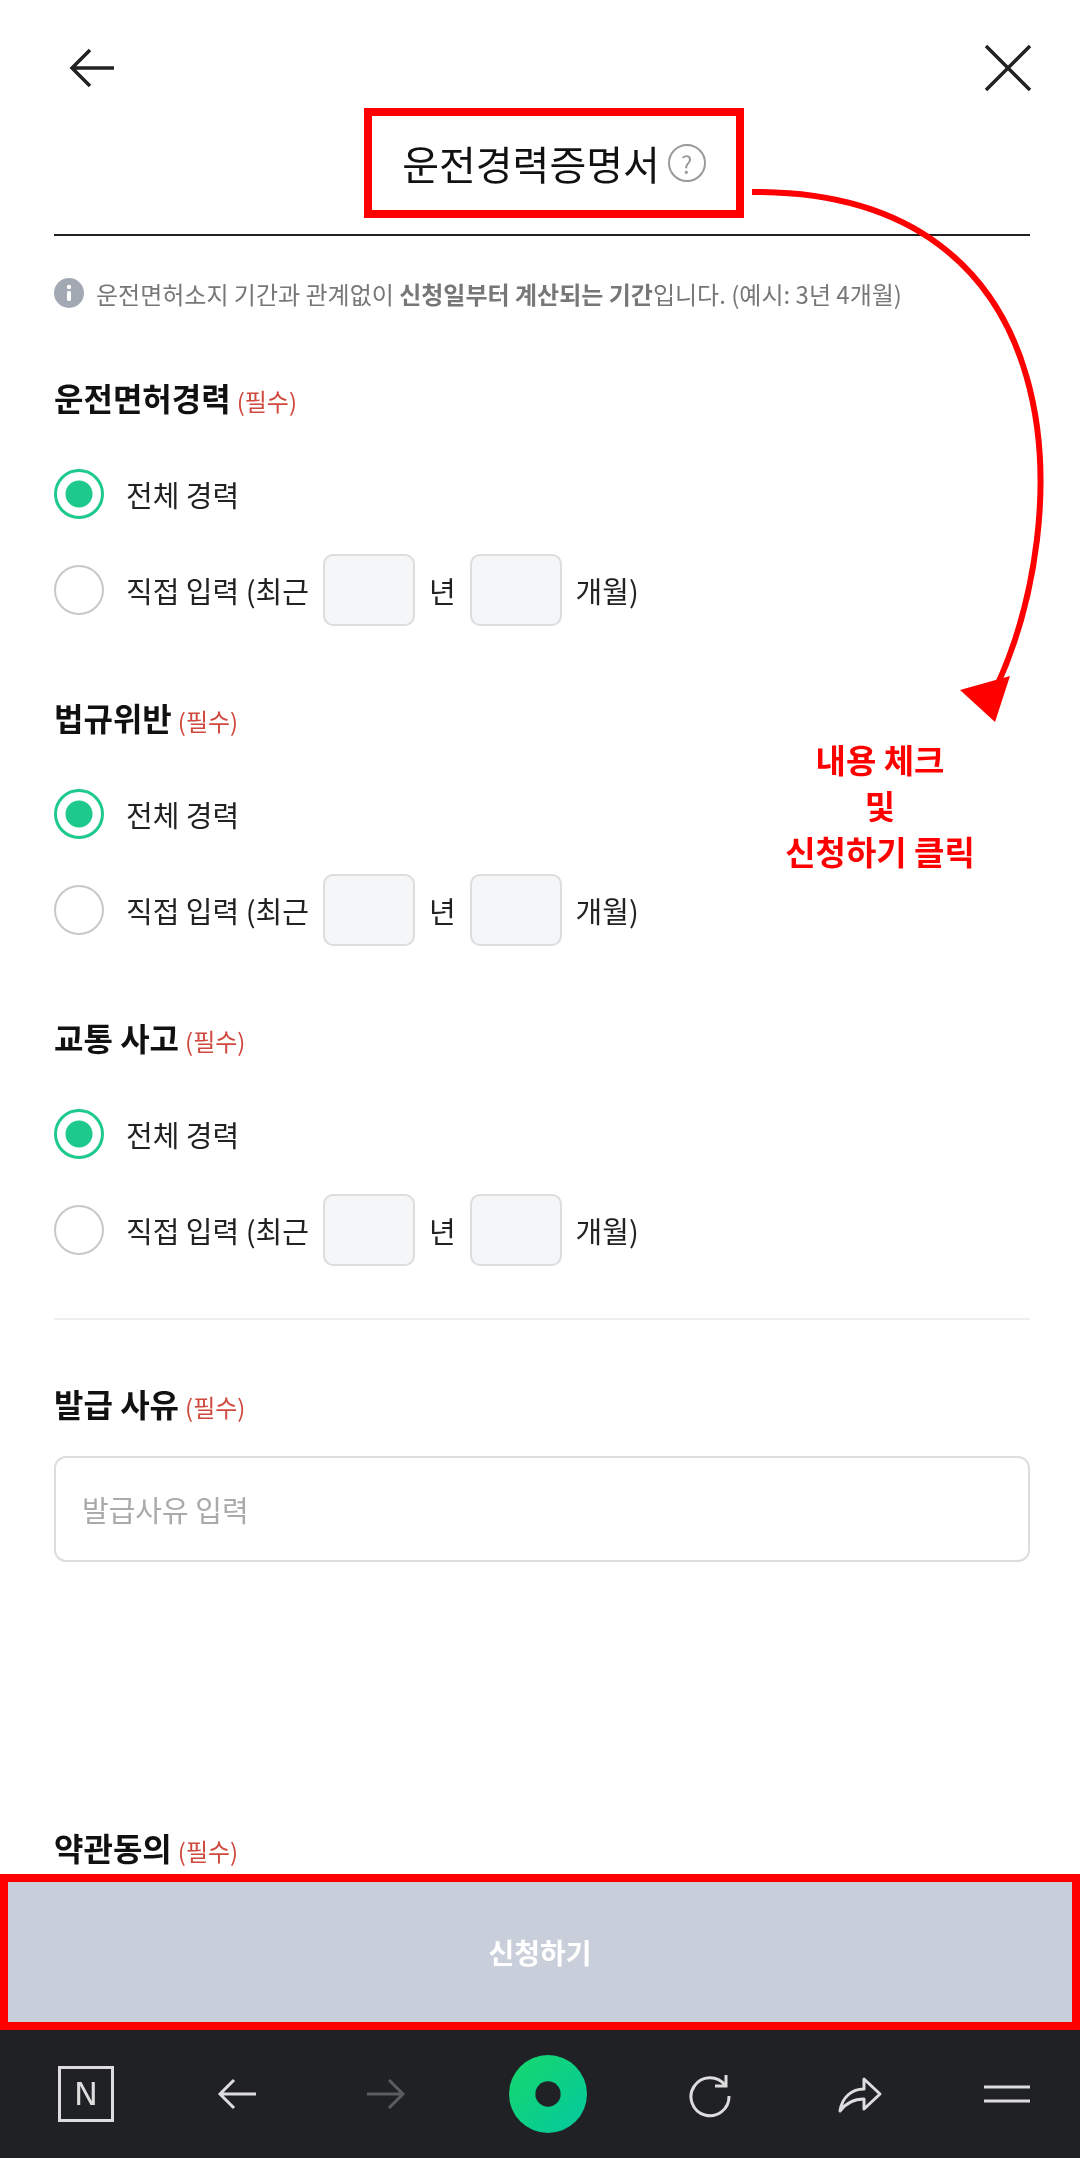  What do you see at coordinates (686, 163) in the screenshot?
I see `help-icon: ?` at bounding box center [686, 163].